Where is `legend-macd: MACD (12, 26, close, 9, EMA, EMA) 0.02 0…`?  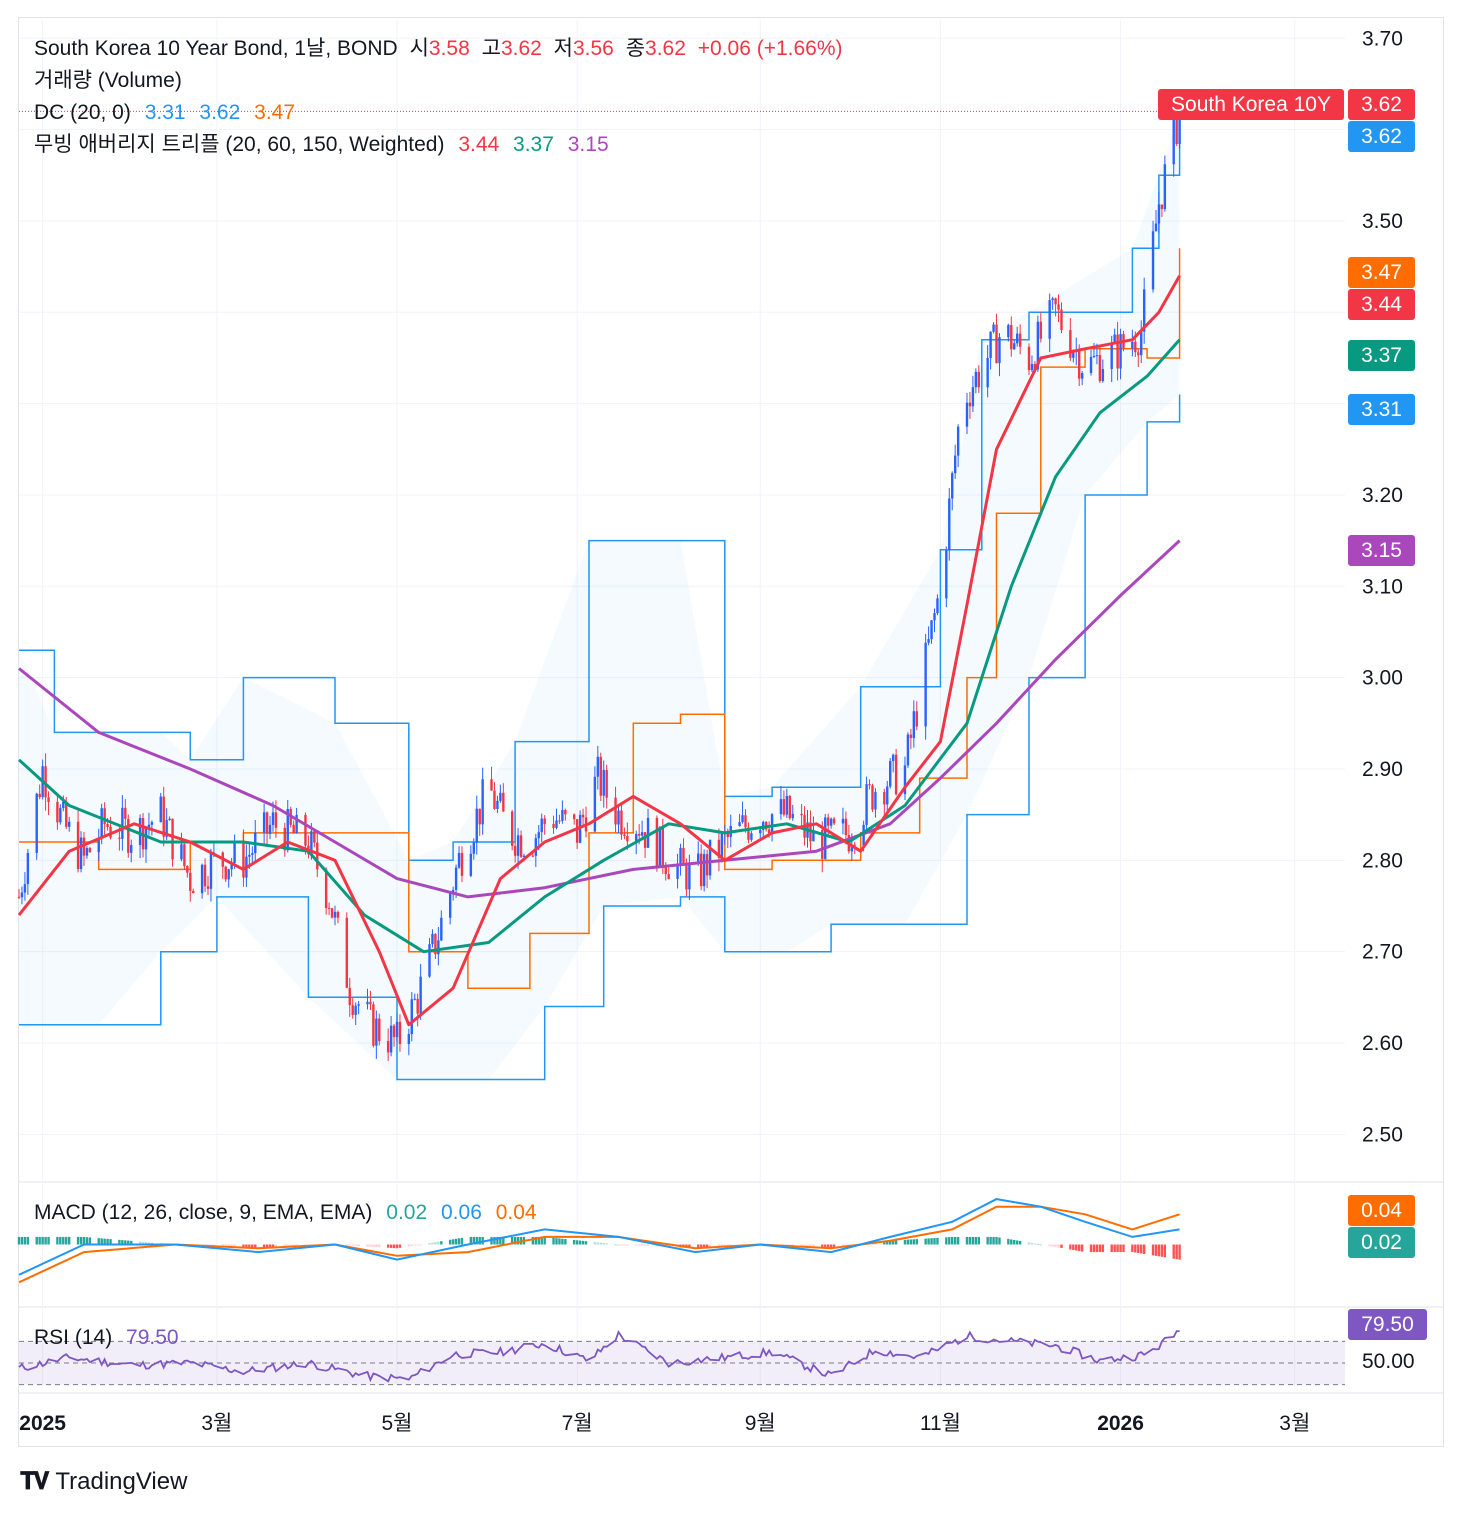
legend-macd: MACD (12, 26, close, 9, EMA, EMA) 0.02 0… is located at coordinates (285, 1213).